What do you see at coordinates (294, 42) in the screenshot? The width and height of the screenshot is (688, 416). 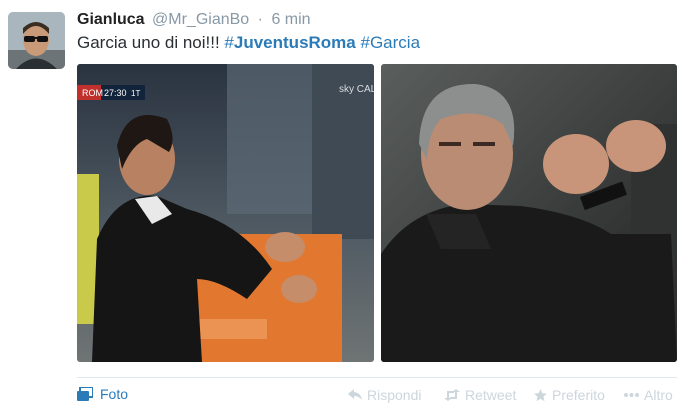 I see `hashtag-juventusroma-text: JuventusRoma` at bounding box center [294, 42].